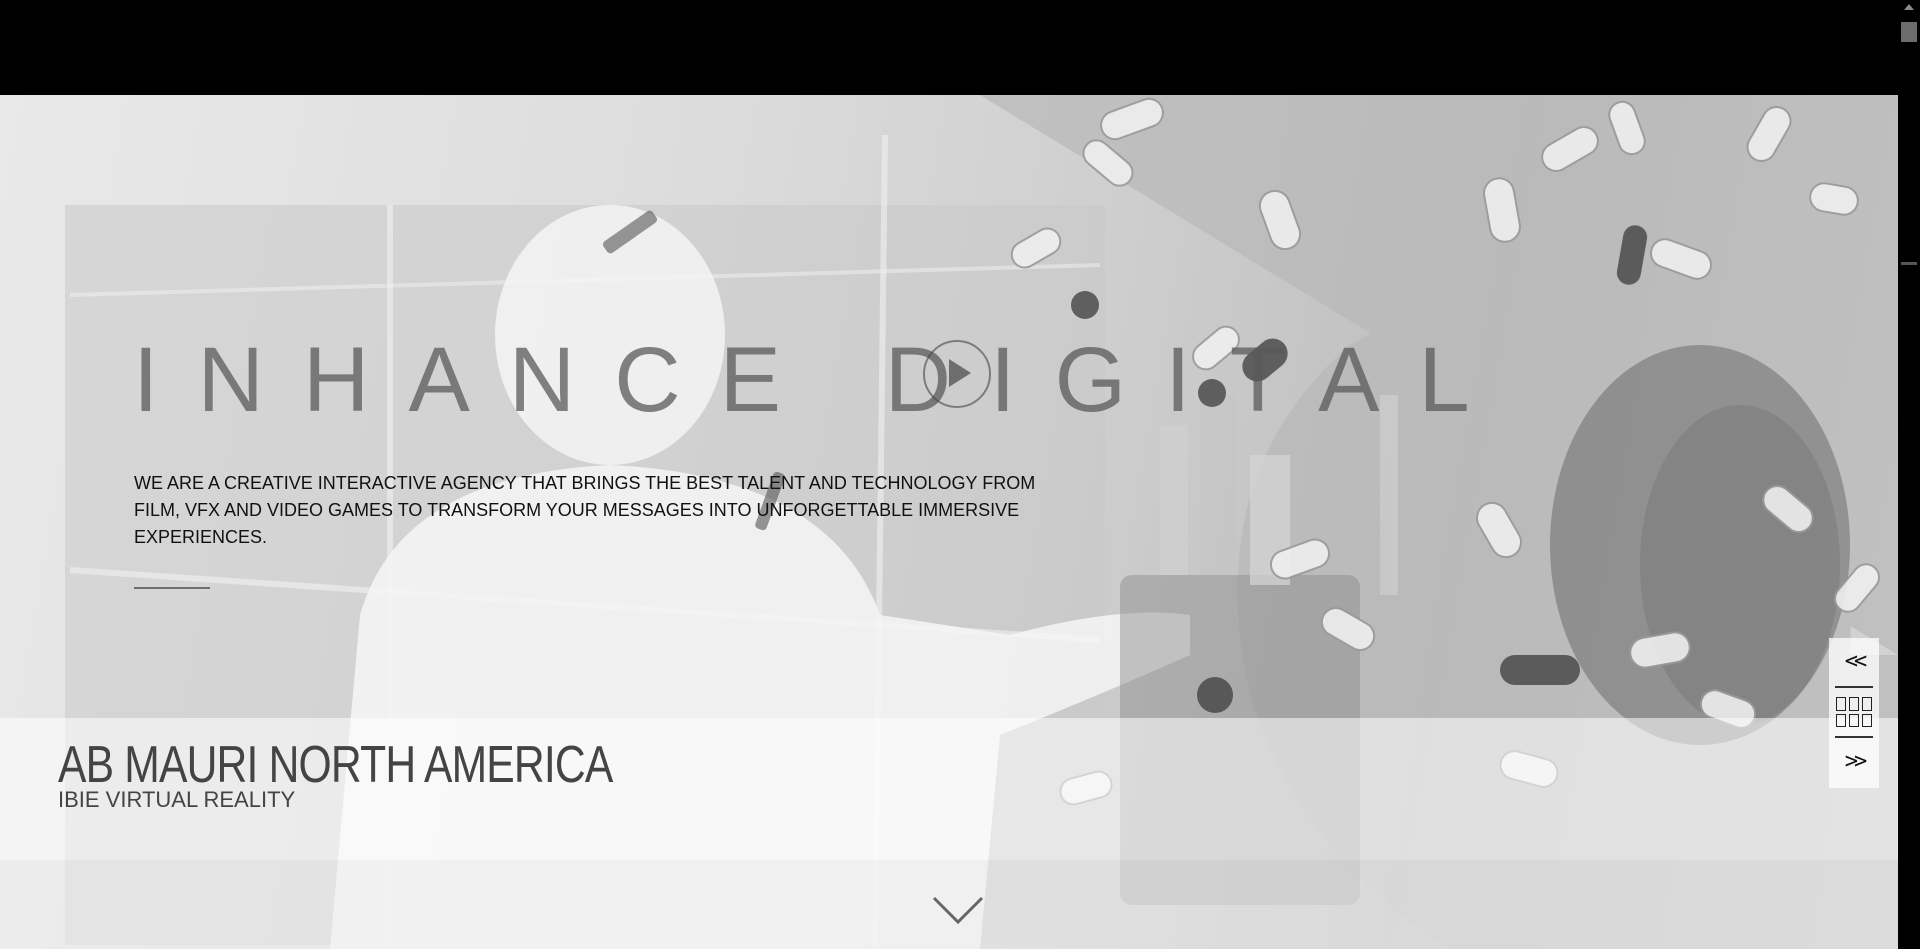 This screenshot has height=949, width=1920. Describe the element at coordinates (1909, 32) in the screenshot. I see `scrollbar-thumb` at that location.